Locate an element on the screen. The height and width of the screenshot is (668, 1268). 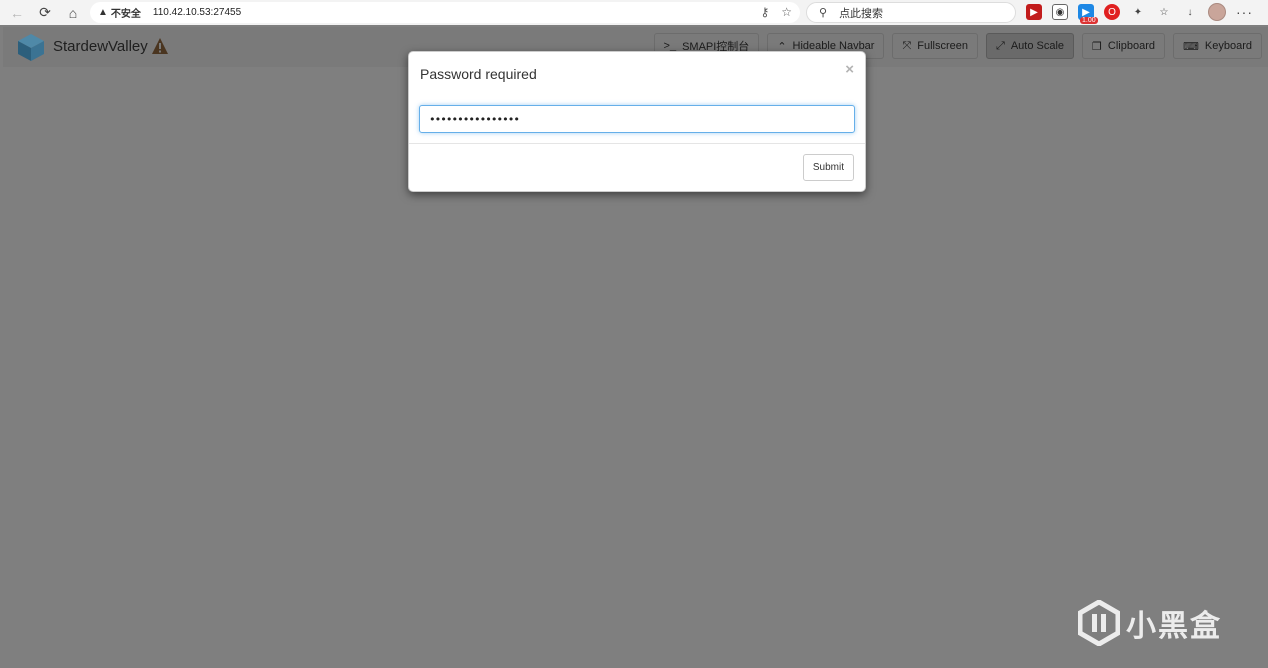
back-icon: ← is located at coordinates (17, 13).